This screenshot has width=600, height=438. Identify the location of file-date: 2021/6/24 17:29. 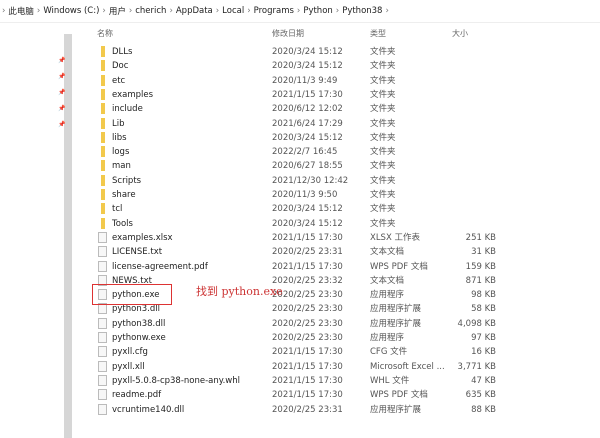
(307, 123).